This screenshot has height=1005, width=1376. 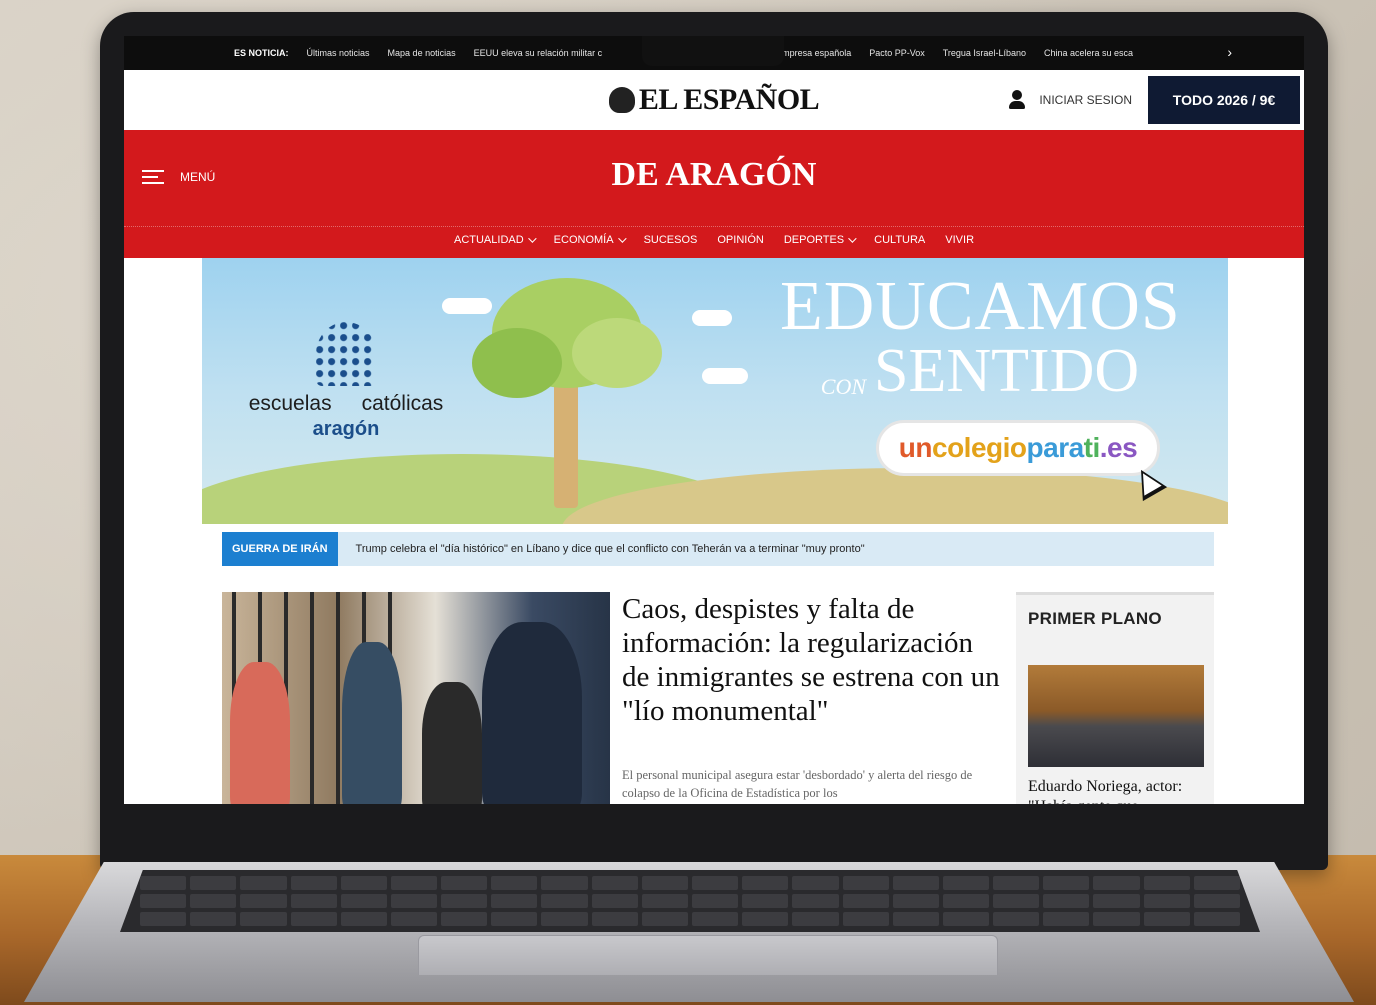 What do you see at coordinates (1092, 447) in the screenshot?
I see `ad-url-part: ti` at bounding box center [1092, 447].